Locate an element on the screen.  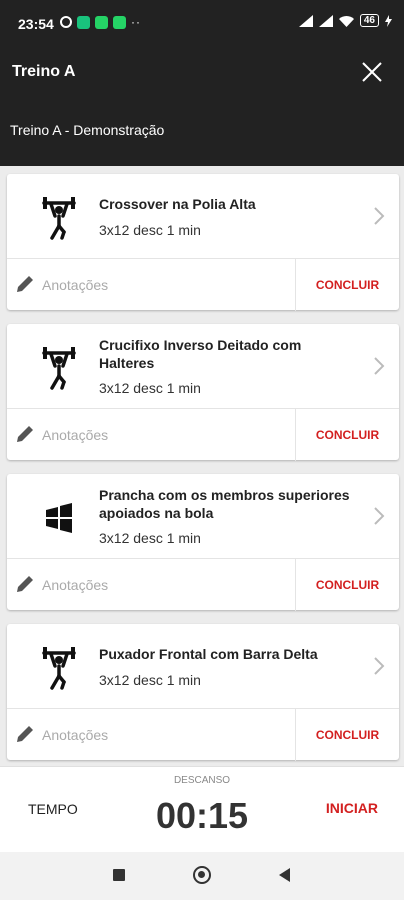
more-dots-icon: ·· is located at coordinates (136, 22).